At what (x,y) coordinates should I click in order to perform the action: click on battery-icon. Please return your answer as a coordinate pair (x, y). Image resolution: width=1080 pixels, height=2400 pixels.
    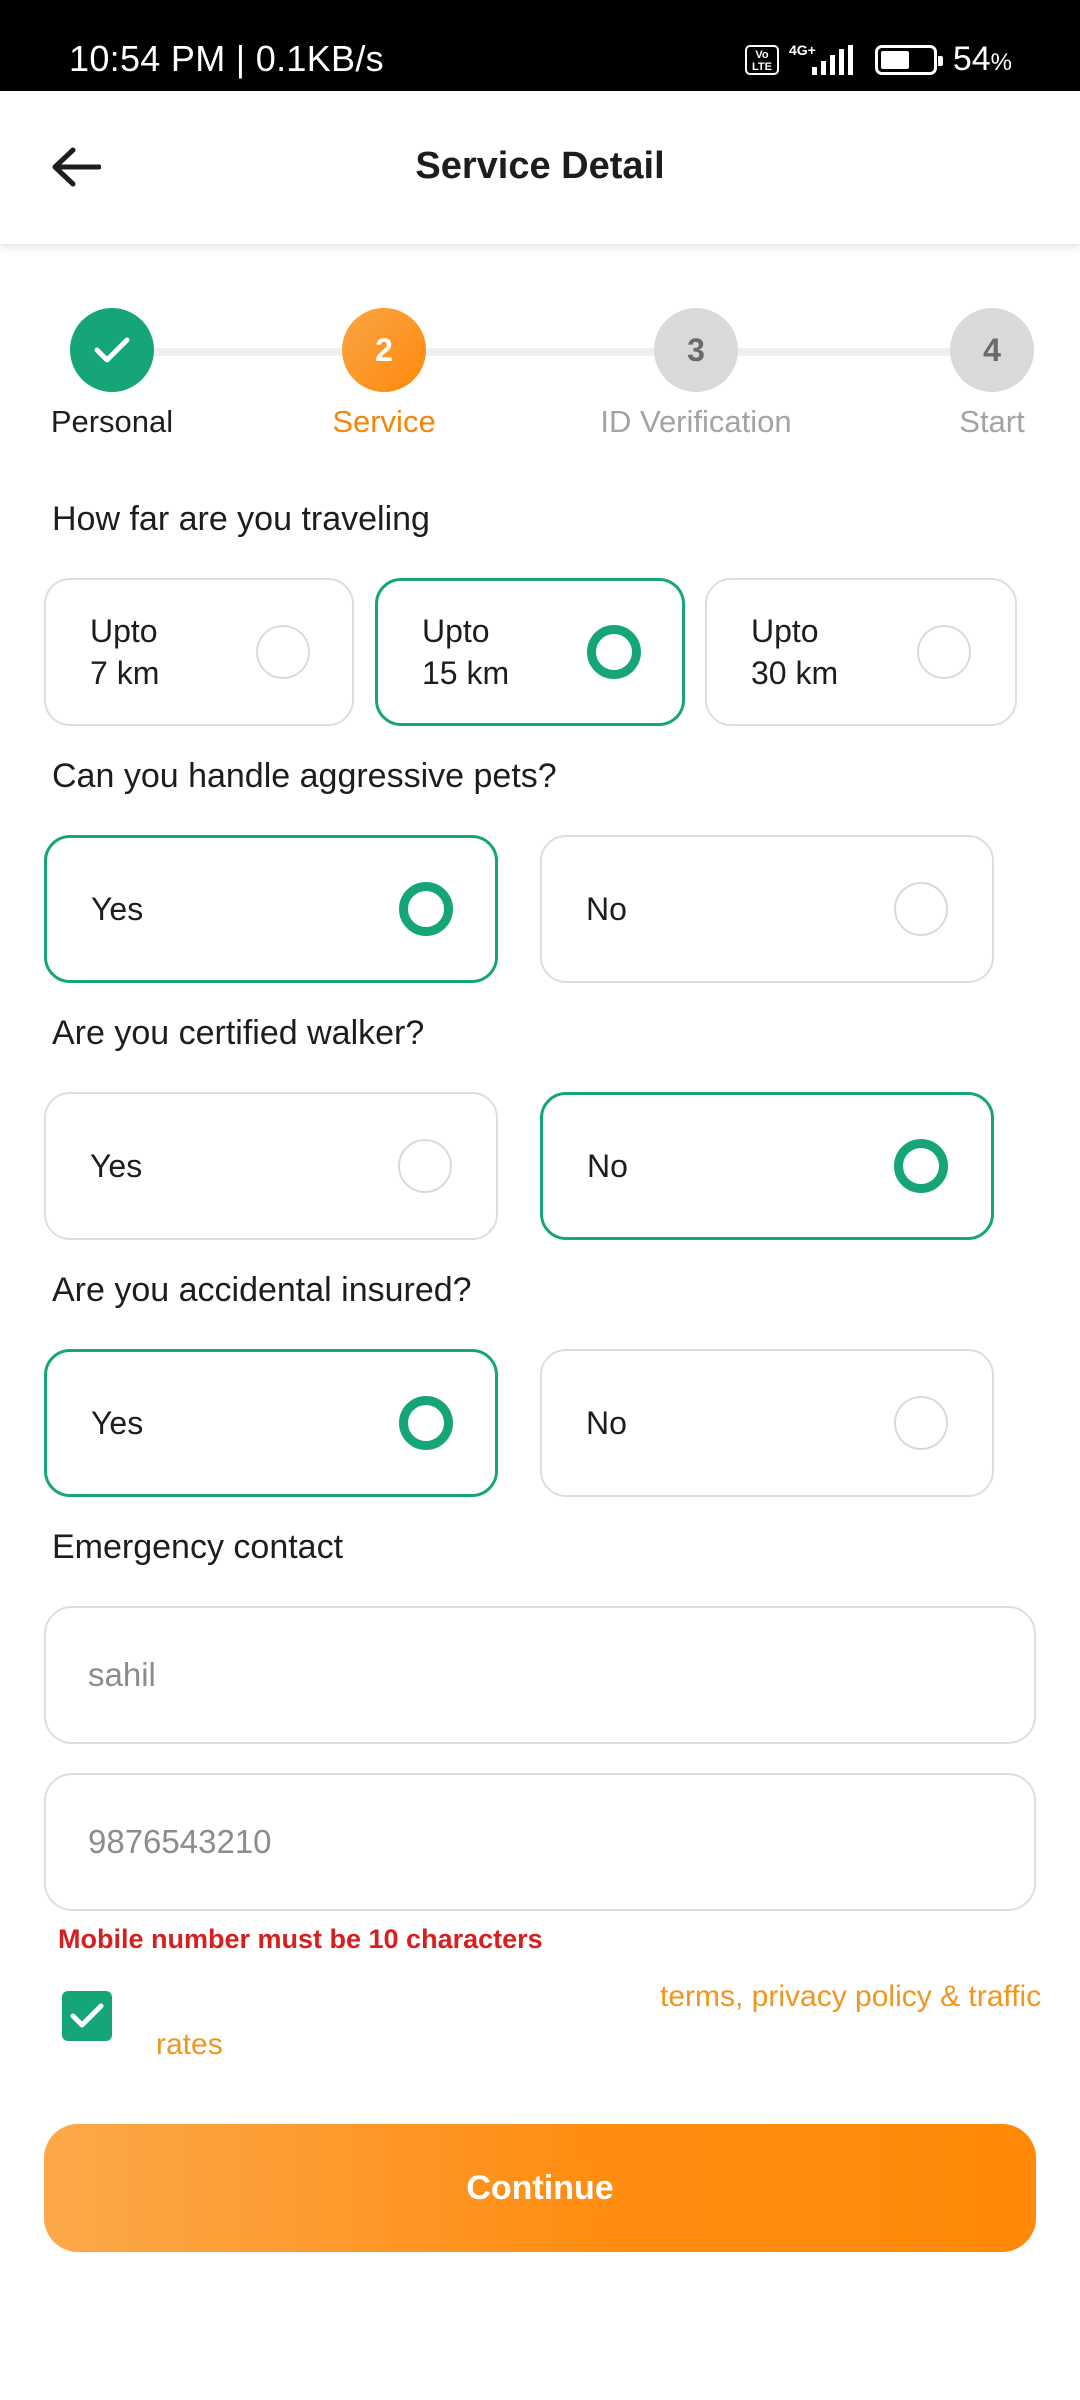
    Looking at the image, I should click on (908, 59).